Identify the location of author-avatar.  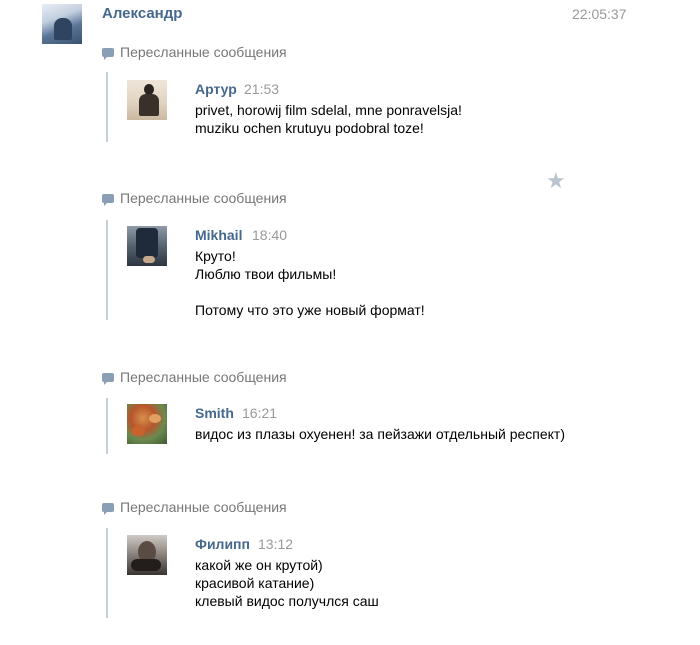
(62, 24).